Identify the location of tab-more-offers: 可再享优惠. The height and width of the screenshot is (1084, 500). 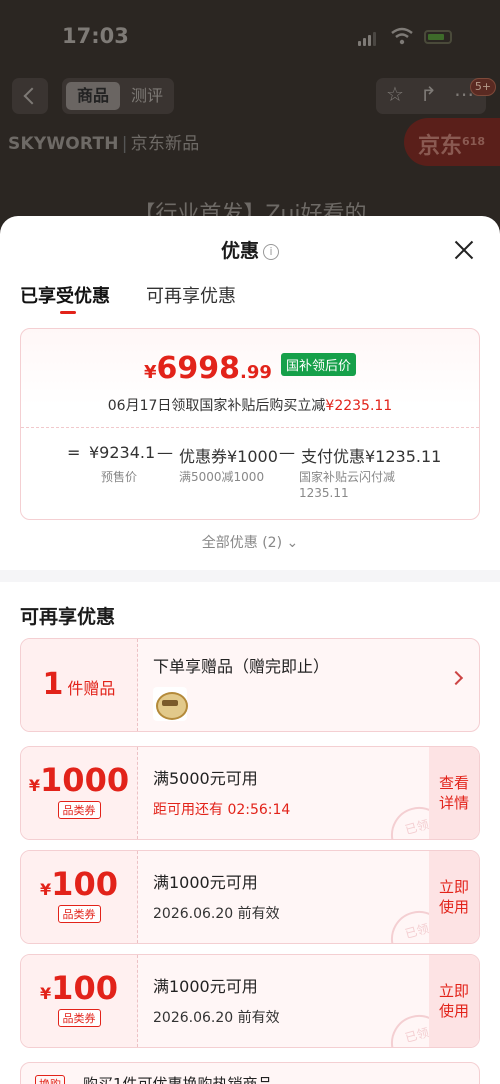
(191, 295).